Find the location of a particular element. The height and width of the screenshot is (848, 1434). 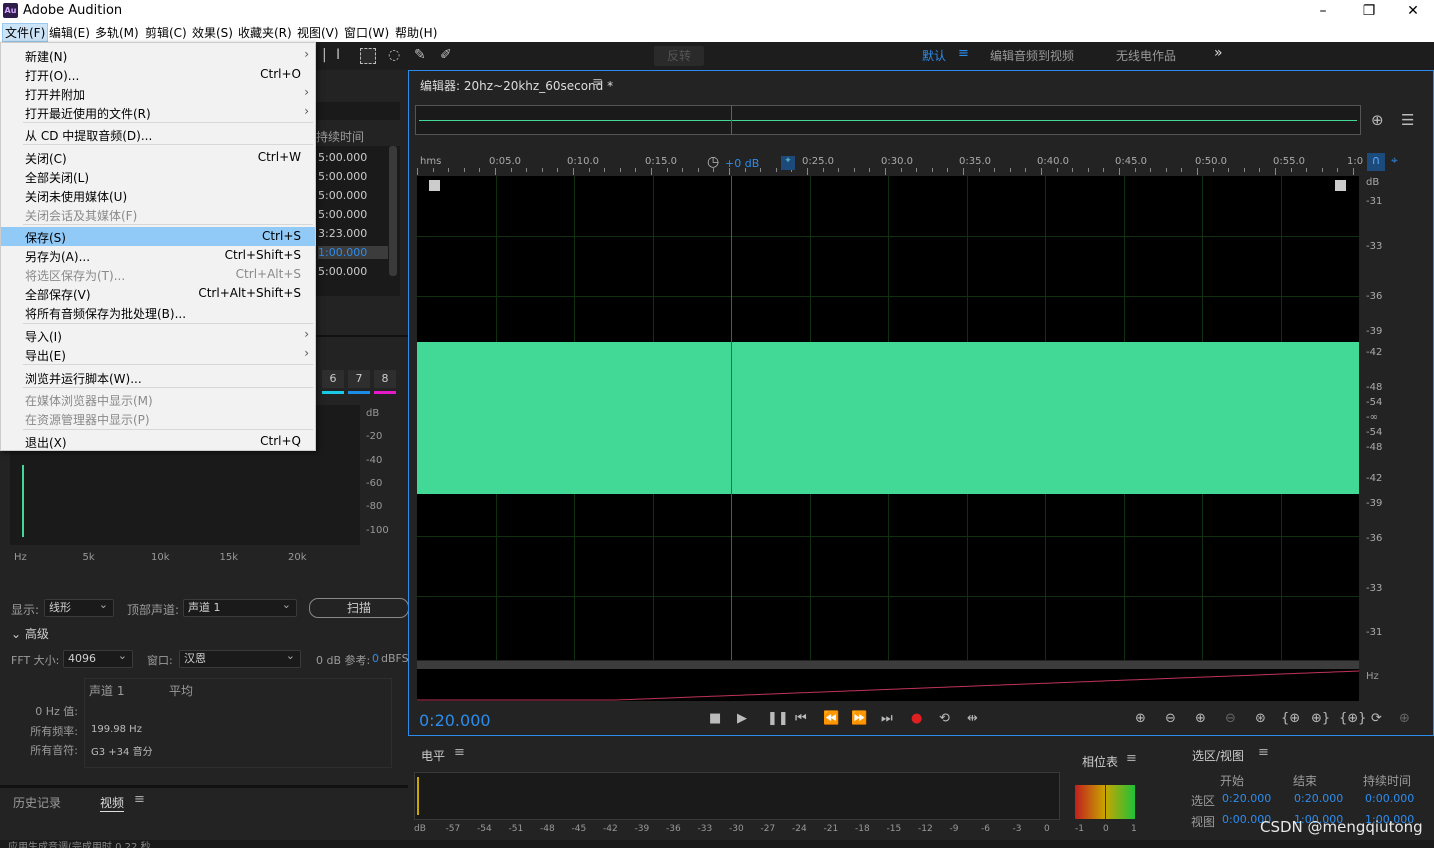

close-button: ✕ is located at coordinates (1412, 11).